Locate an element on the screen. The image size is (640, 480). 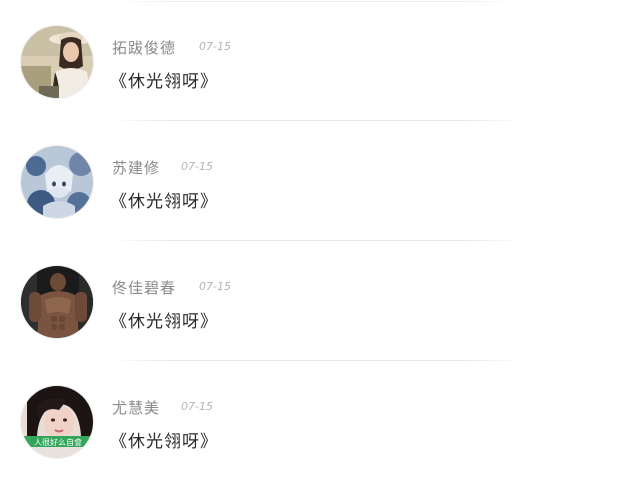
commenter-name: 尤慧美 is located at coordinates (136, 407).